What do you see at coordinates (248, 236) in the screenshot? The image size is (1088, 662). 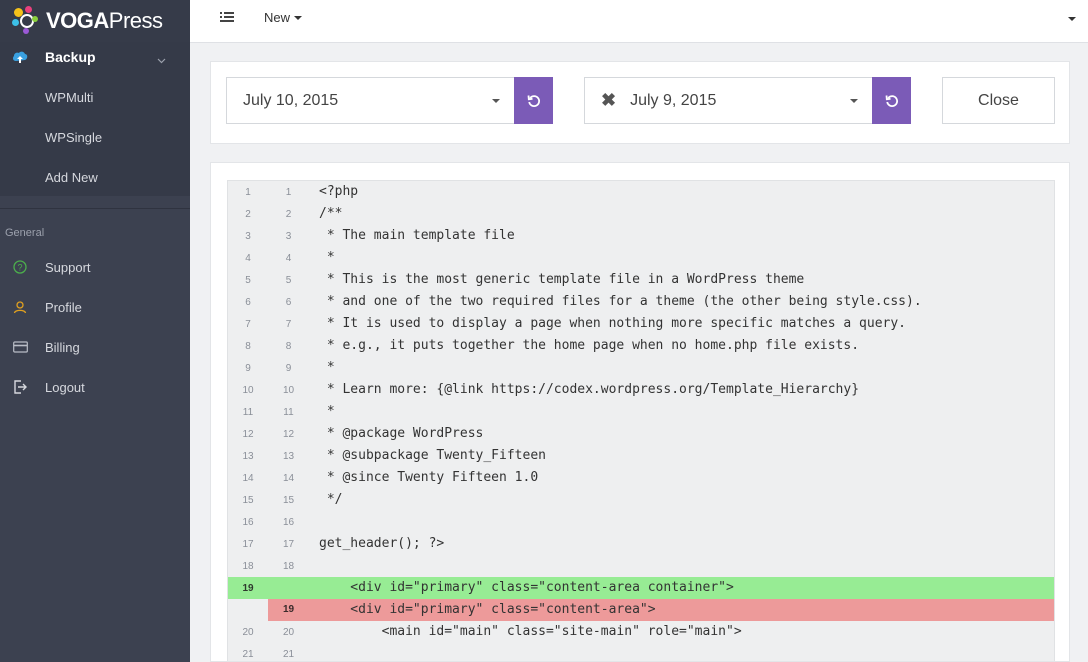 I see `left-line-number: 3` at bounding box center [248, 236].